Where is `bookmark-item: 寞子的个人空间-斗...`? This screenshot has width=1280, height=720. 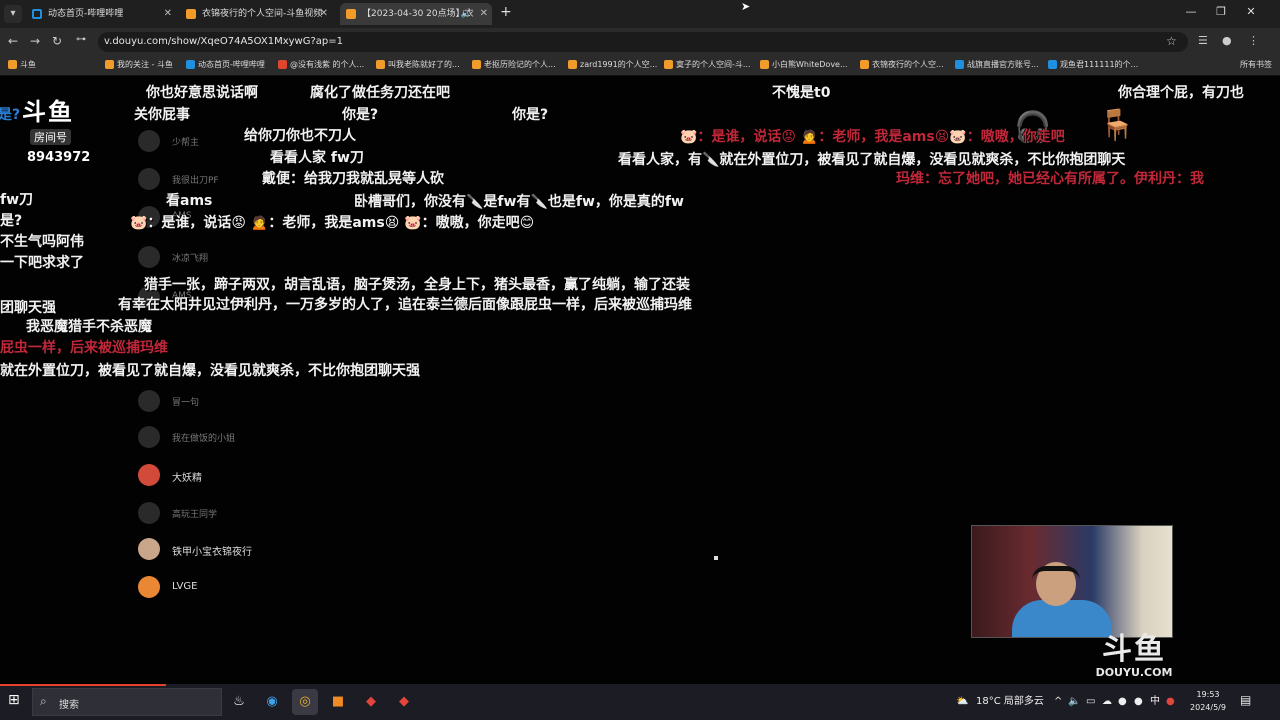
bookmark-item: 寞子的个人空间-斗... is located at coordinates (707, 64).